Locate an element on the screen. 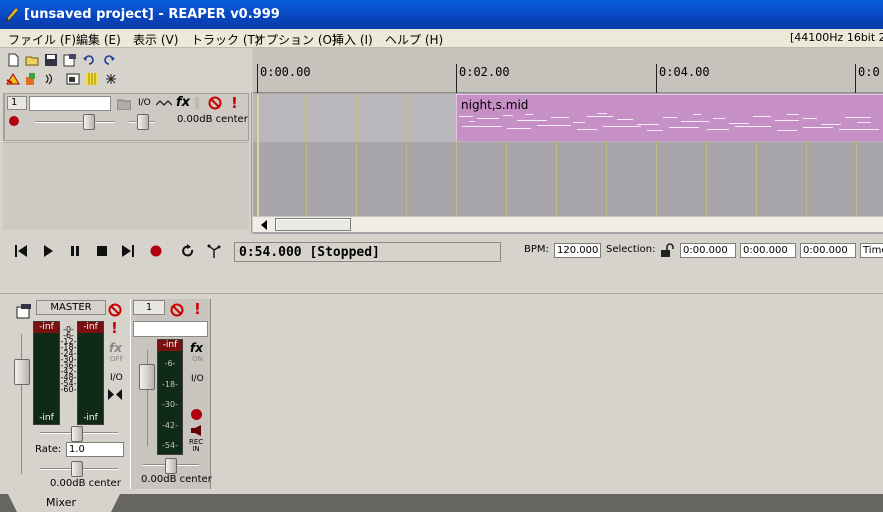  timeline-ruler: 0:00.00 0:02.00 0:04.00 0:0 is located at coordinates (568, 70).